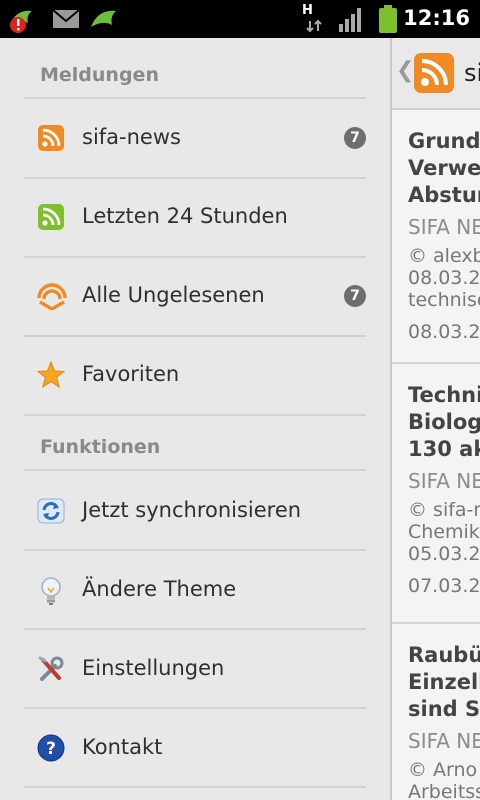 The height and width of the screenshot is (800, 480). I want to click on star-icon, so click(51, 374).